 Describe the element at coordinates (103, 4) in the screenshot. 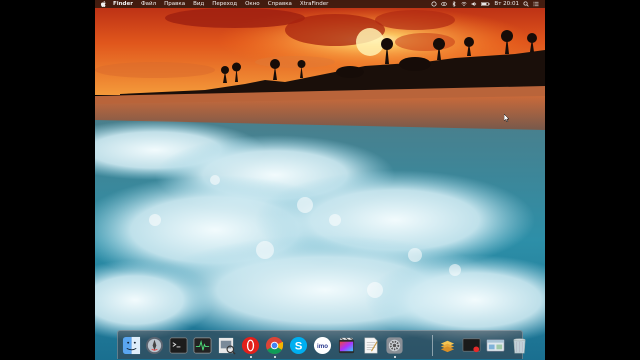

I see `apple-icon` at that location.